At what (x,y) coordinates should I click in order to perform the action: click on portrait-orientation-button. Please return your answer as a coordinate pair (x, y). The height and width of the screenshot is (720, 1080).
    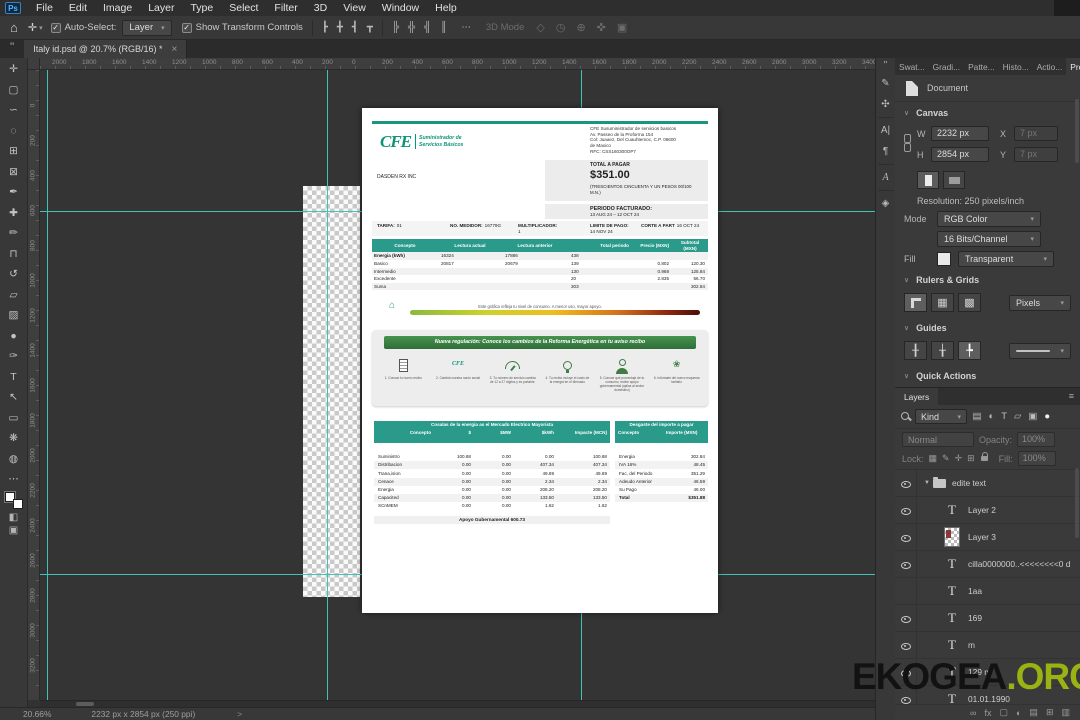
    Looking at the image, I should click on (928, 180).